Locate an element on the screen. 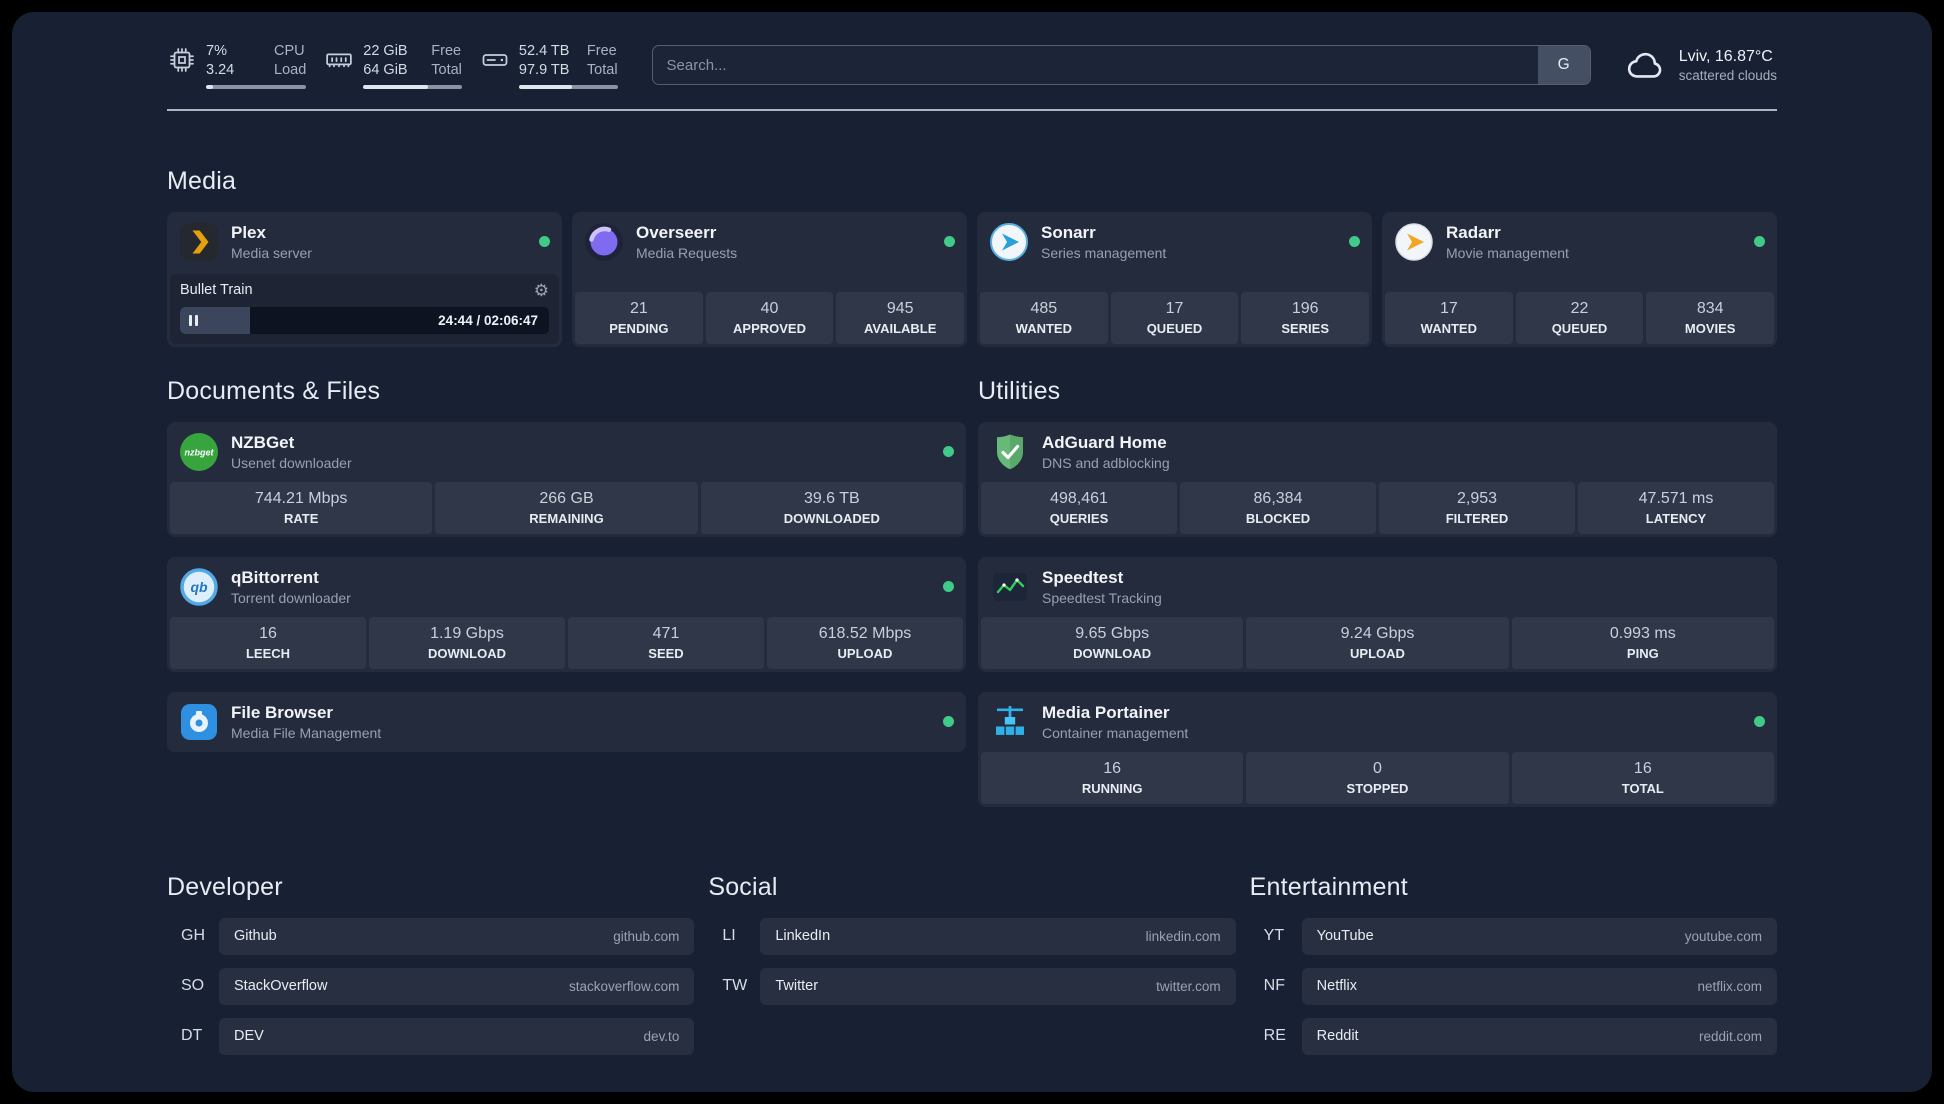 The width and height of the screenshot is (1944, 1104). stat-block: 9.24 Gbps UPLOAD is located at coordinates (1377, 642).